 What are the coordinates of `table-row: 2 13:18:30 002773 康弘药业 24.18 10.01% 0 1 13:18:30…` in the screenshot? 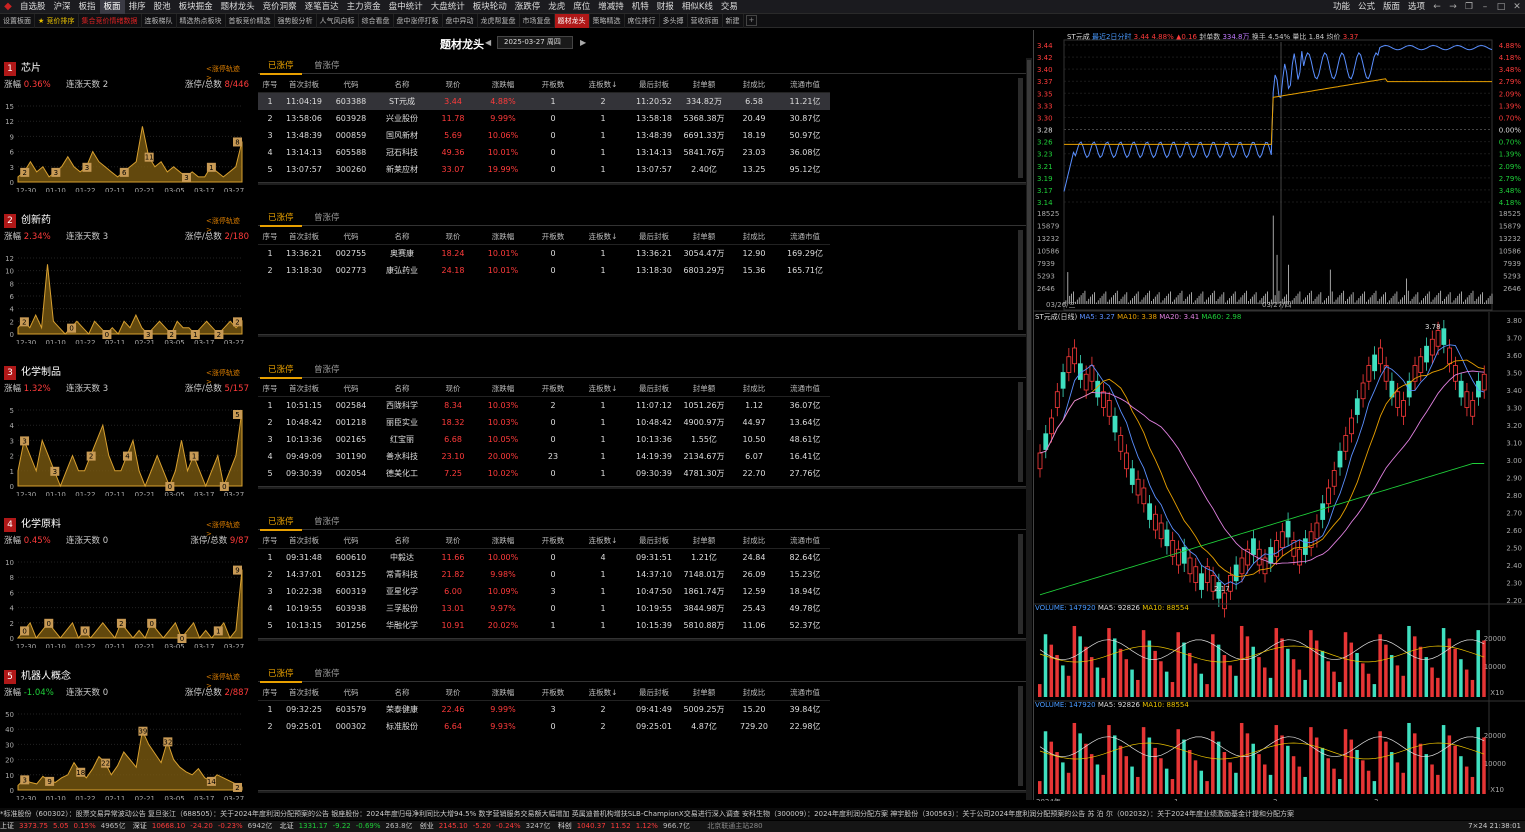 It's located at (544, 270).